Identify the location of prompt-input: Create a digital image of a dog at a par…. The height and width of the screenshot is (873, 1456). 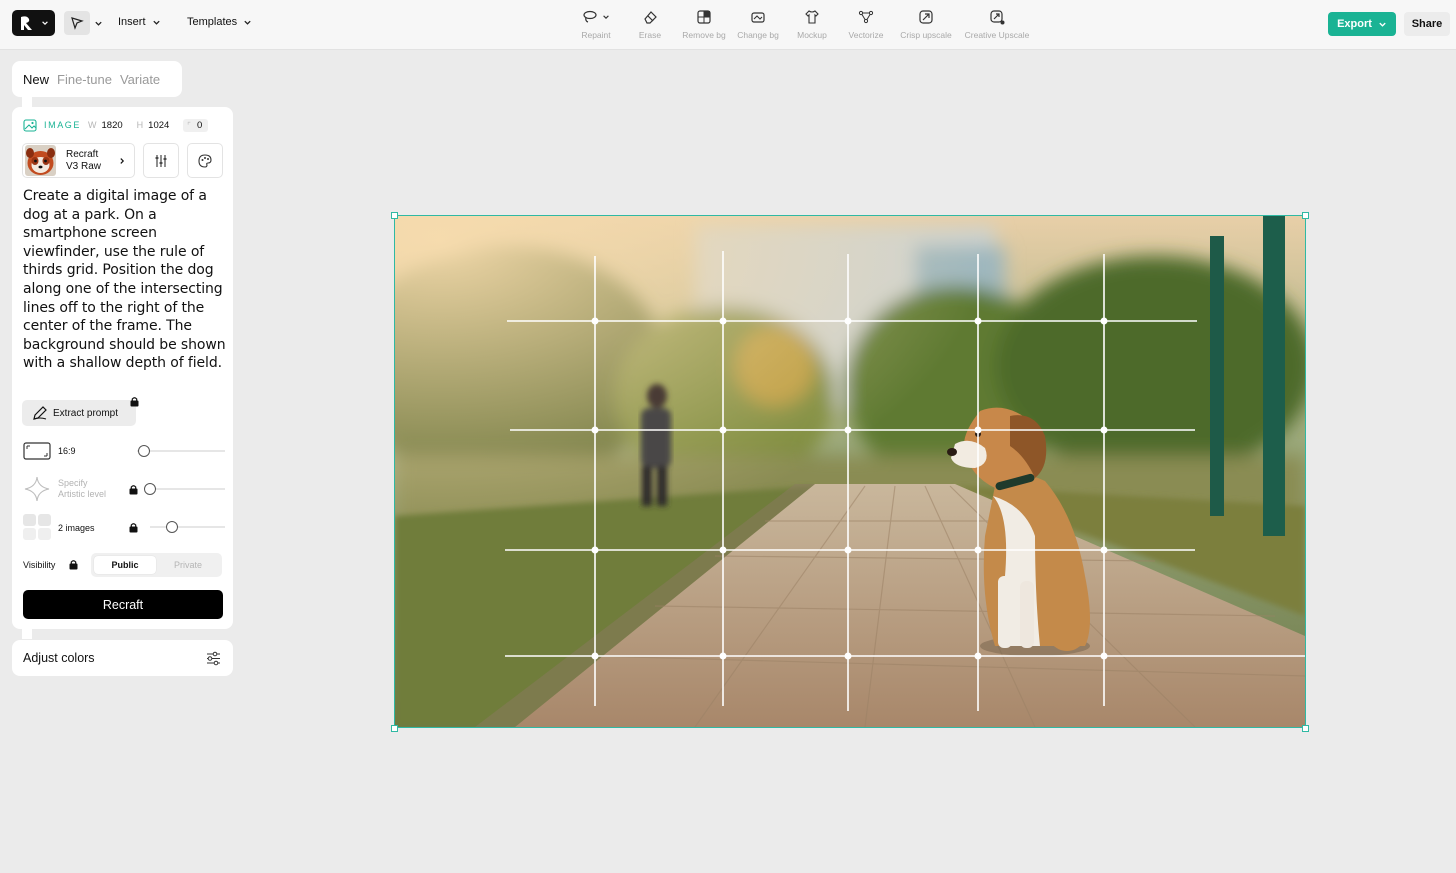
(125, 280).